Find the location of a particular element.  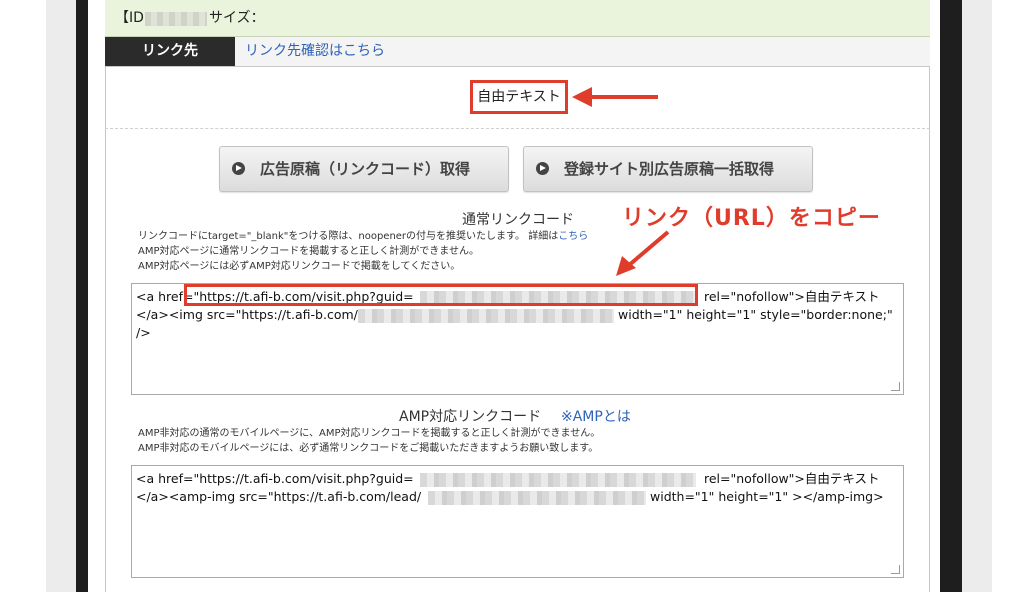

size-label: サイズ： is located at coordinates (237, 18).